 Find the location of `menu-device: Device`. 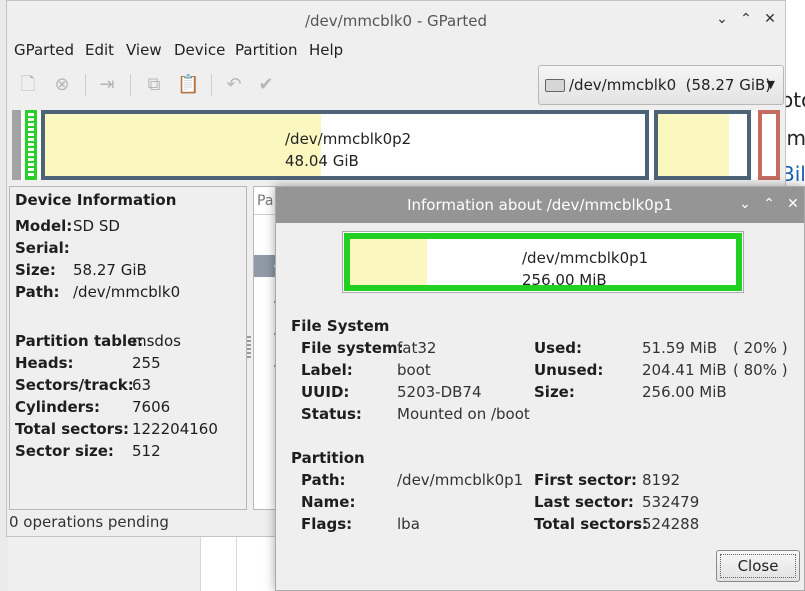

menu-device: Device is located at coordinates (199, 50).